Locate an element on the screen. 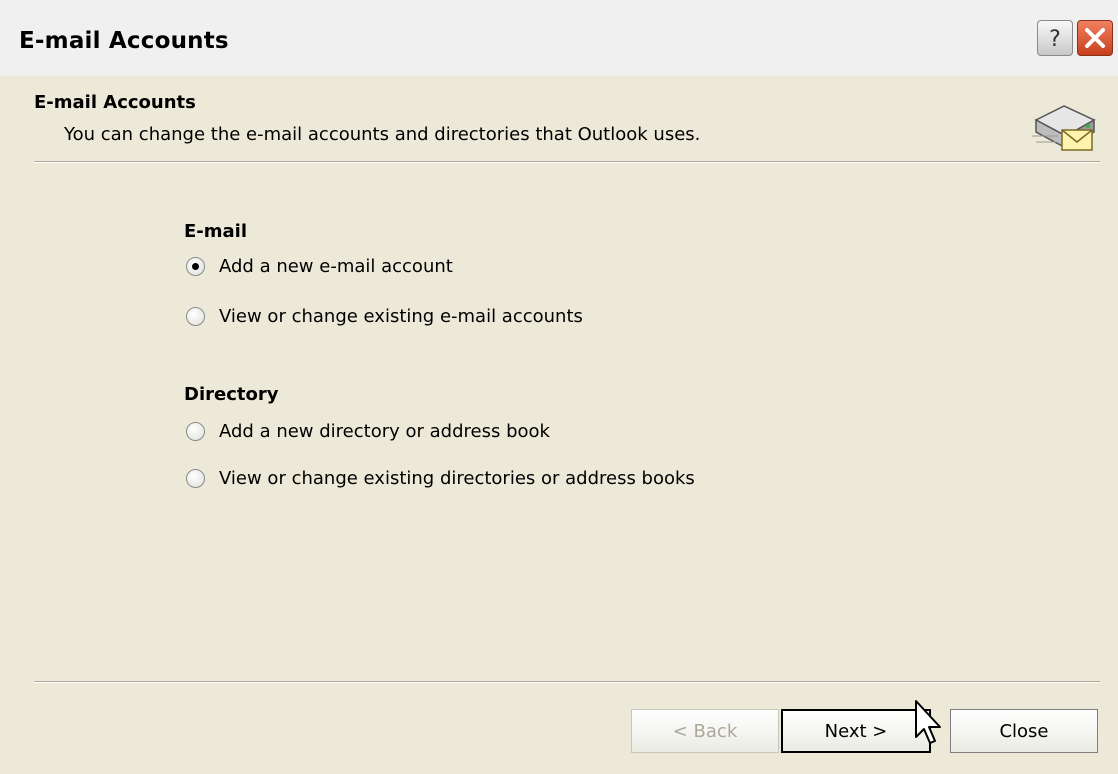 Image resolution: width=1118 pixels, height=774 pixels. footer-separator is located at coordinates (567, 682).